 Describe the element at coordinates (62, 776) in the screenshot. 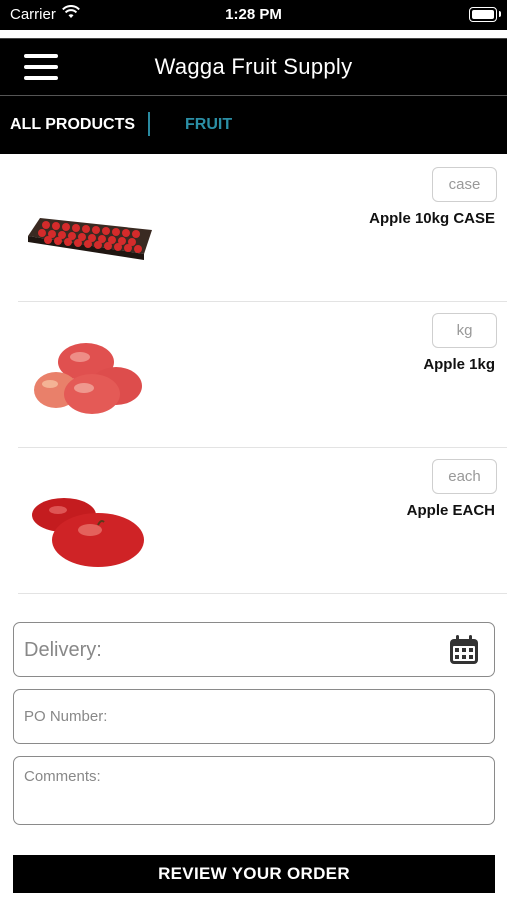

I see `comments-placeholder: Comments:` at that location.